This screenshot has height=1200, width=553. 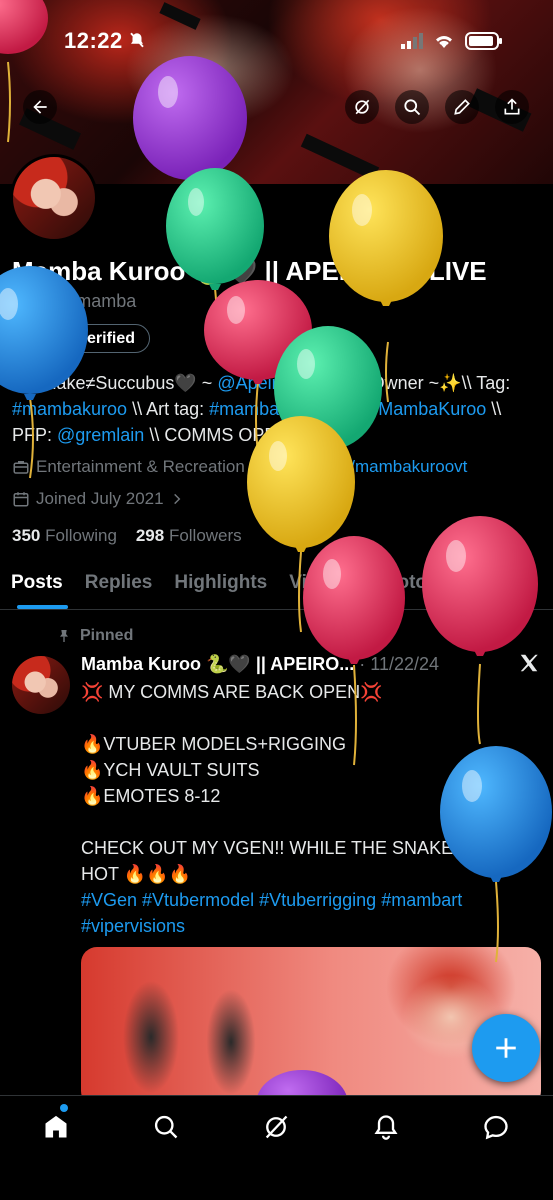 What do you see at coordinates (398, 409) in the screenshot?
I see `bio-link-vgen: vgen.co/MambaKuroo` at bounding box center [398, 409].